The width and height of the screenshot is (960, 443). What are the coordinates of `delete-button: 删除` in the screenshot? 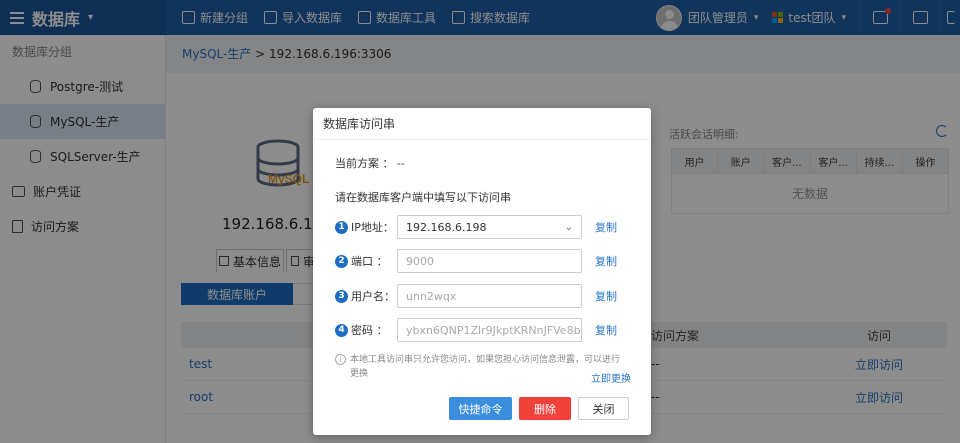 It's located at (545, 408).